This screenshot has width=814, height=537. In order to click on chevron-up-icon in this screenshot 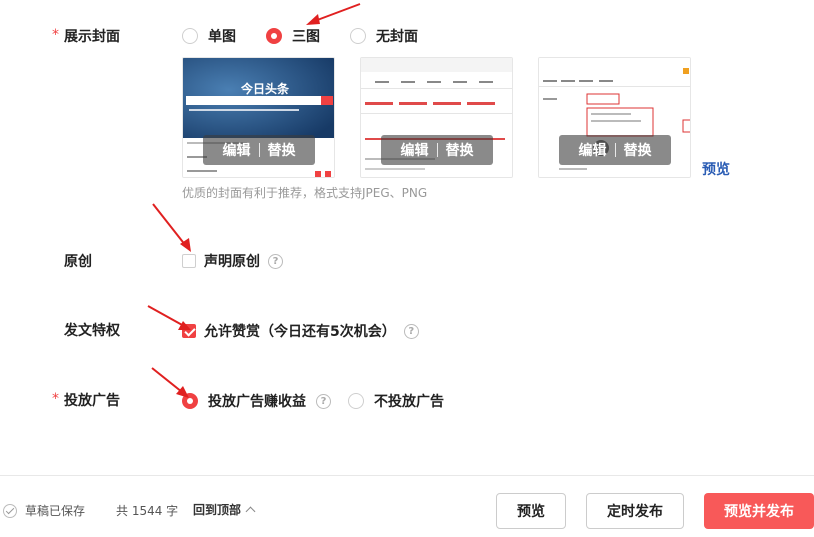, I will do `click(250, 511)`.